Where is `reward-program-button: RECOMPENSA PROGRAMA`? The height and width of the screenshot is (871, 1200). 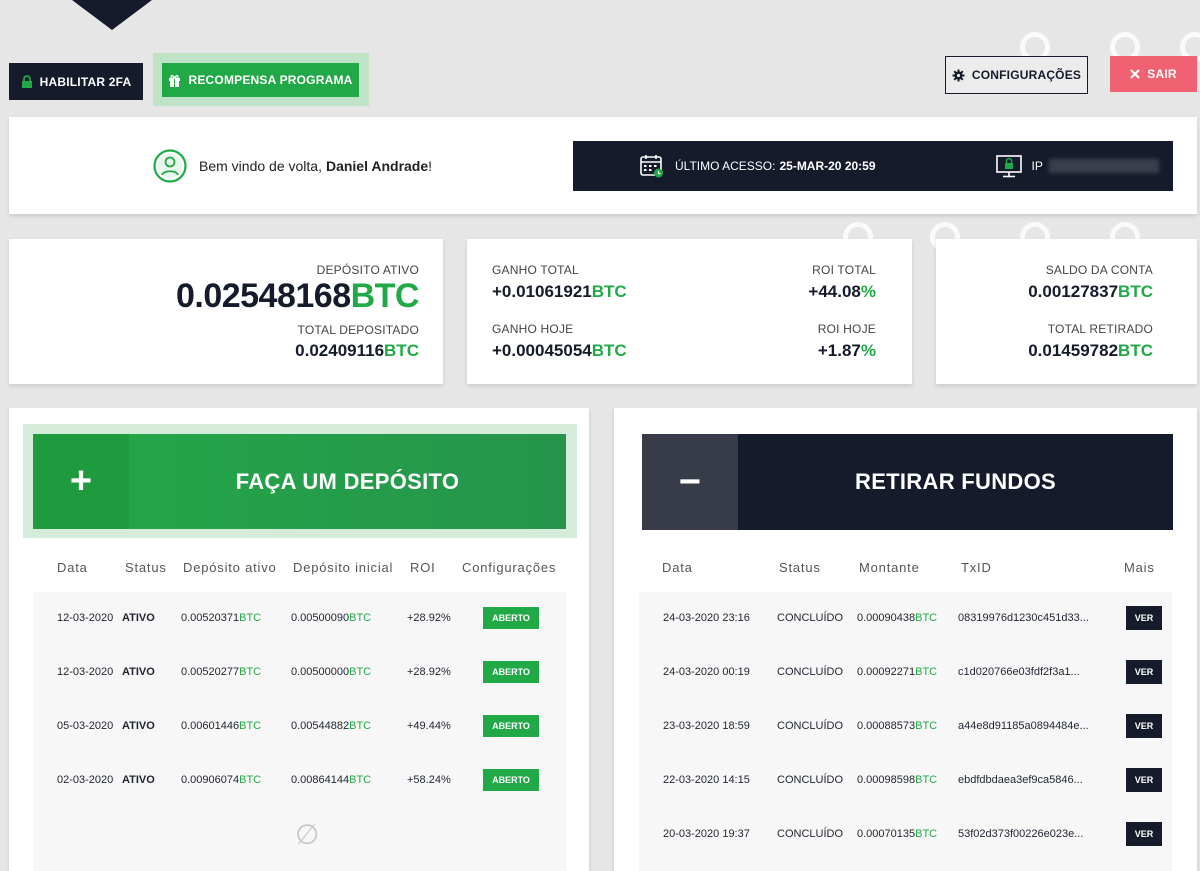
reward-program-button: RECOMPENSA PROGRAMA is located at coordinates (260, 80).